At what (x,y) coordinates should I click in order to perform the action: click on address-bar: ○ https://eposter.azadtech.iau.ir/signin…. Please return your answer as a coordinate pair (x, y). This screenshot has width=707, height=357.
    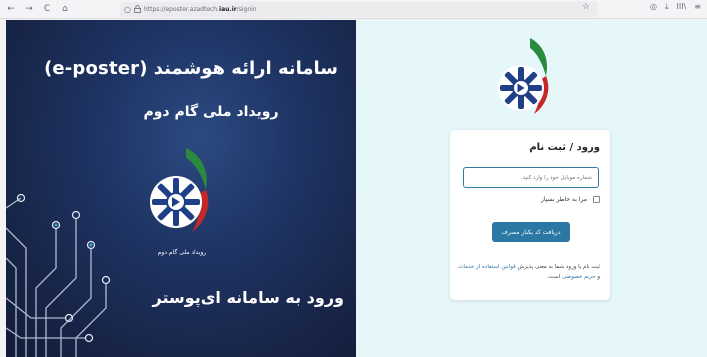
    Looking at the image, I should click on (359, 9).